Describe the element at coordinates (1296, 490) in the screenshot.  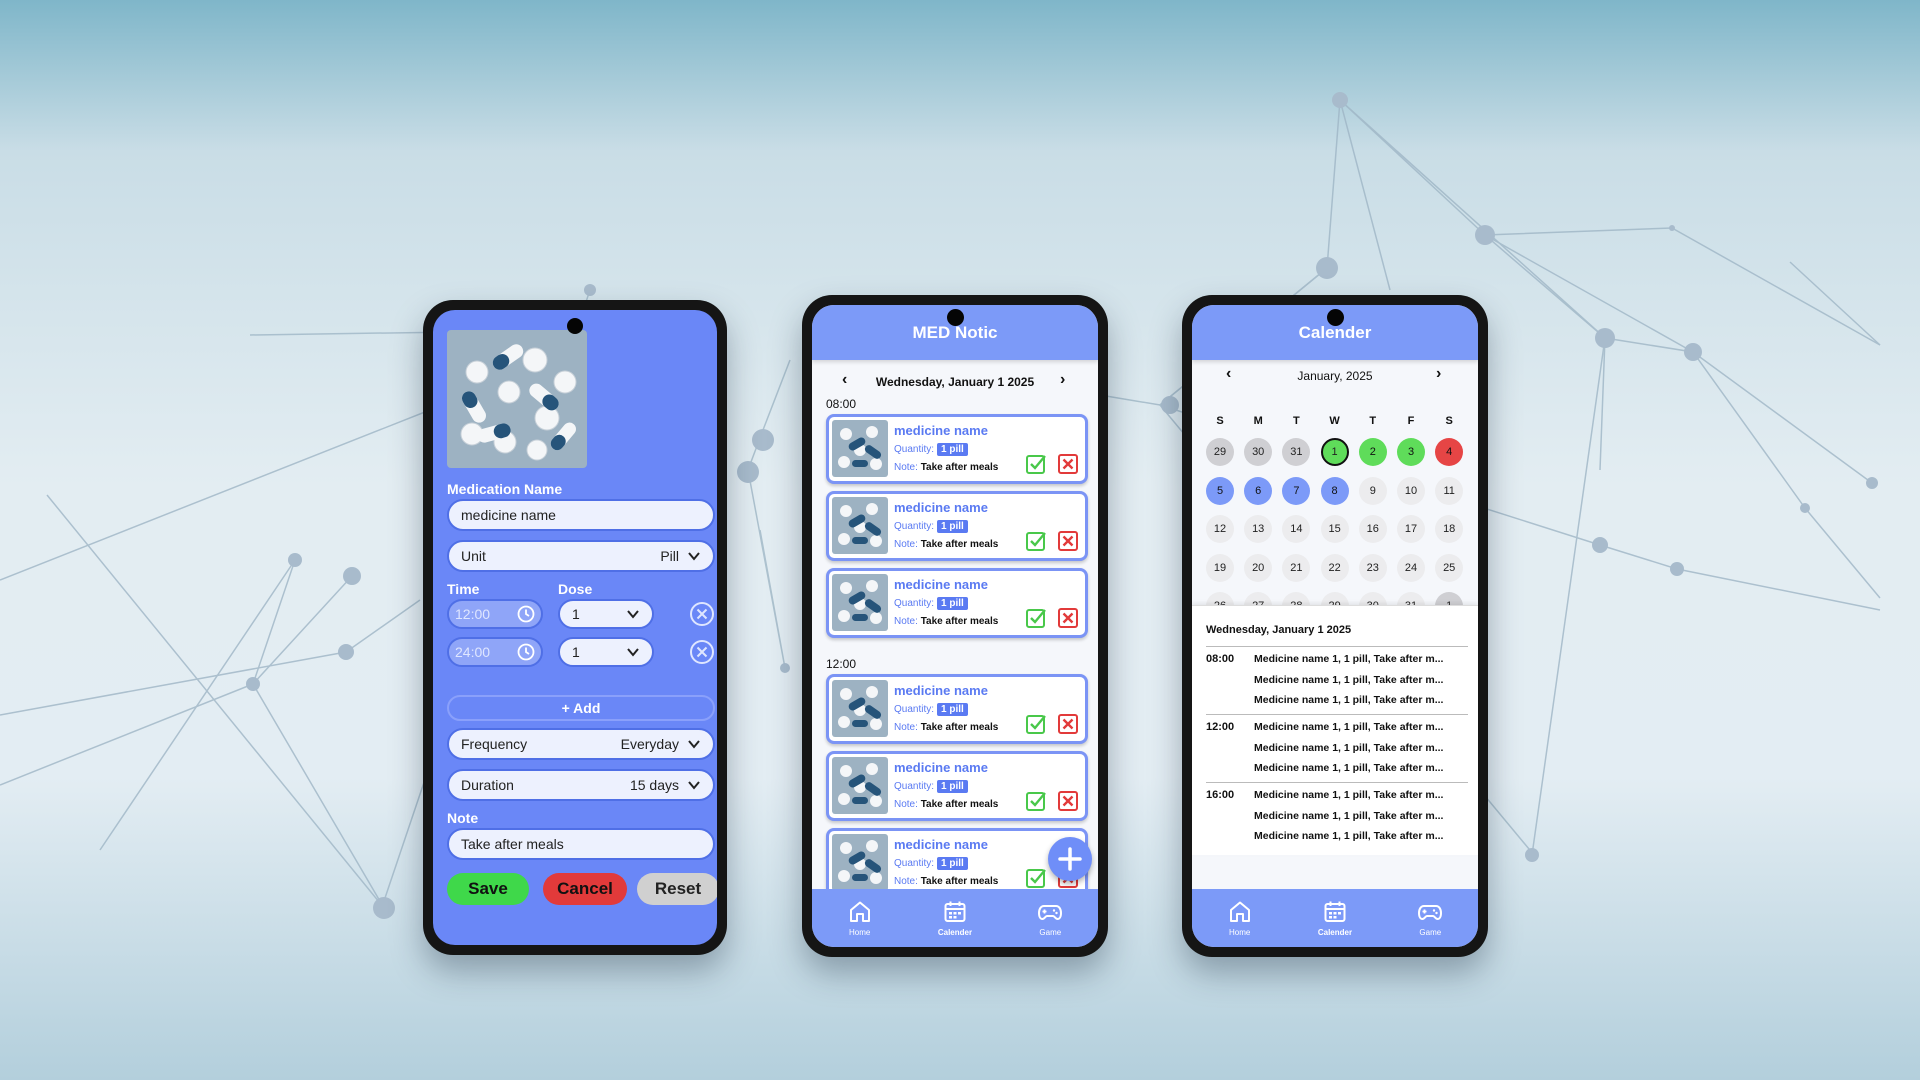
I see `calendar-day: 7` at that location.